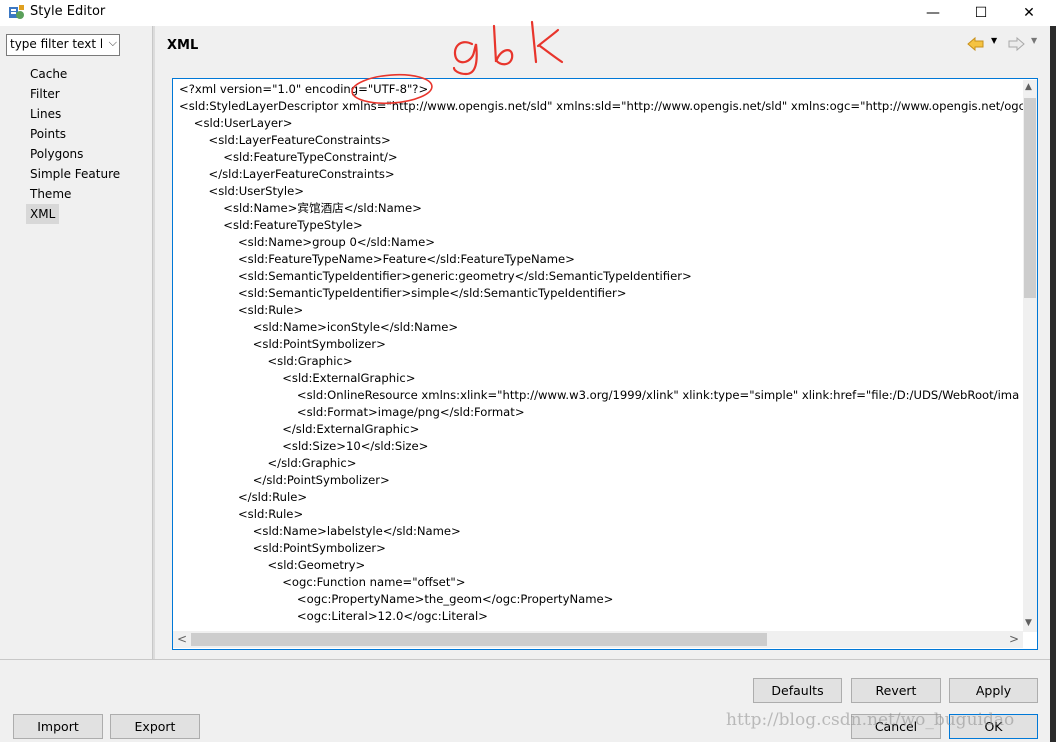 The width and height of the screenshot is (1056, 742). Describe the element at coordinates (479, 639) in the screenshot. I see `horizontal-scroll-thumb` at that location.